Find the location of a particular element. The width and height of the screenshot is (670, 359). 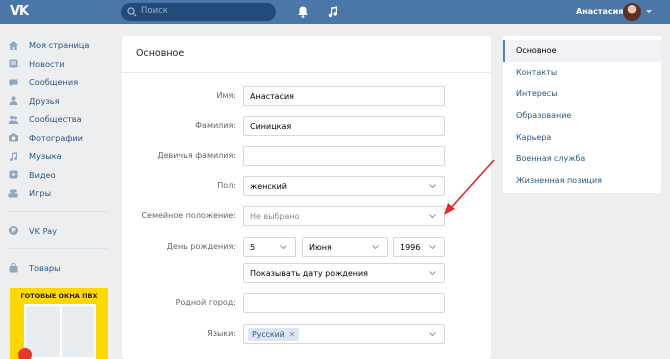

music-icon is located at coordinates (14, 156).